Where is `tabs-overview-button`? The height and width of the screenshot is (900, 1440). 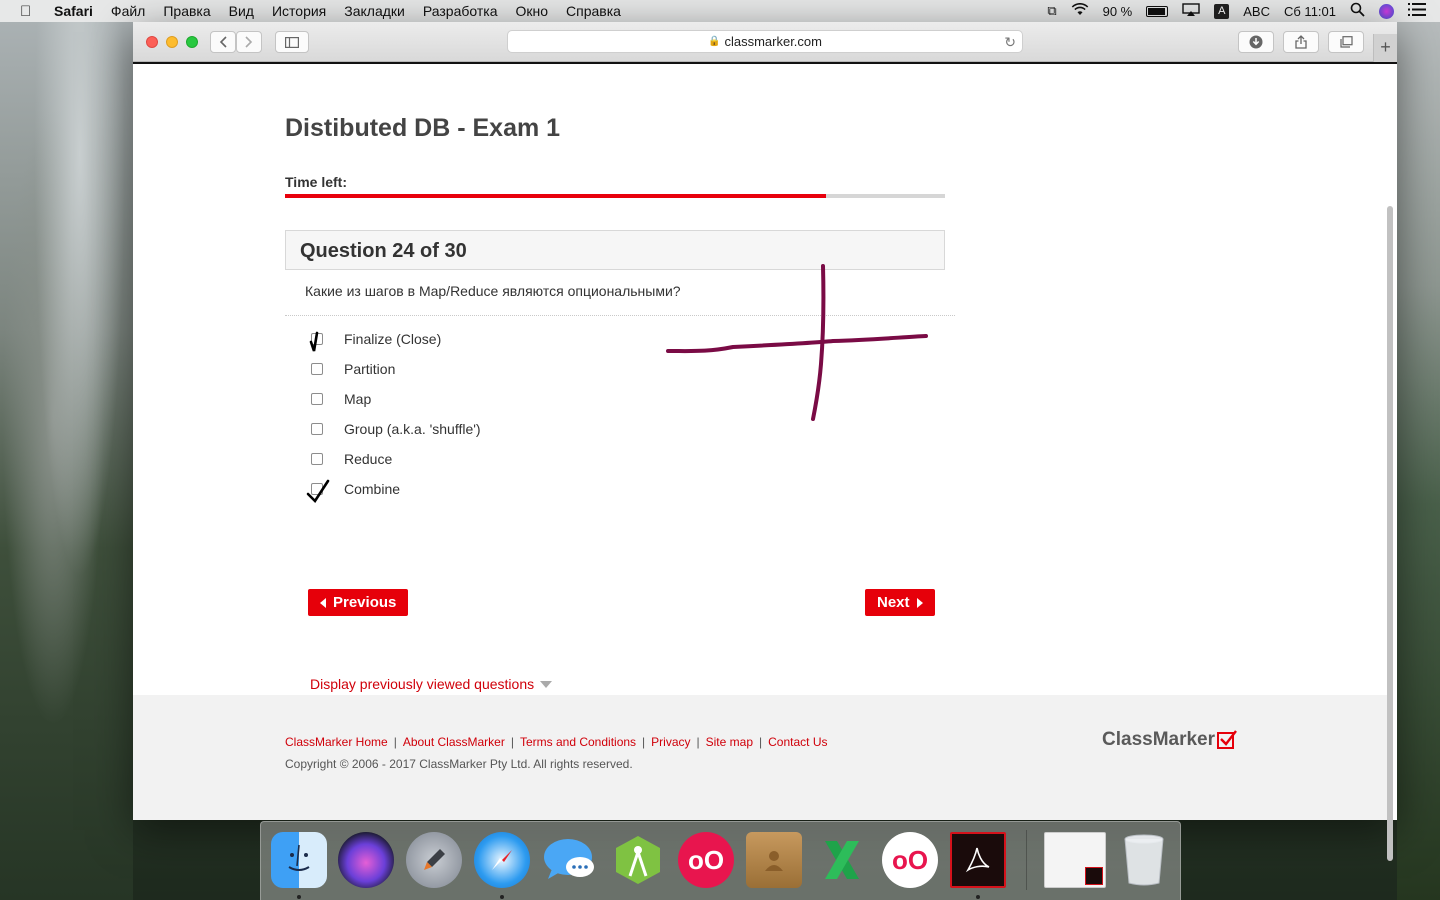 tabs-overview-button is located at coordinates (1346, 42).